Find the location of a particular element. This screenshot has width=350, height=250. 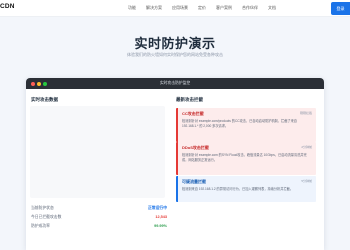

brand-logo: CDN is located at coordinates (7, 6).